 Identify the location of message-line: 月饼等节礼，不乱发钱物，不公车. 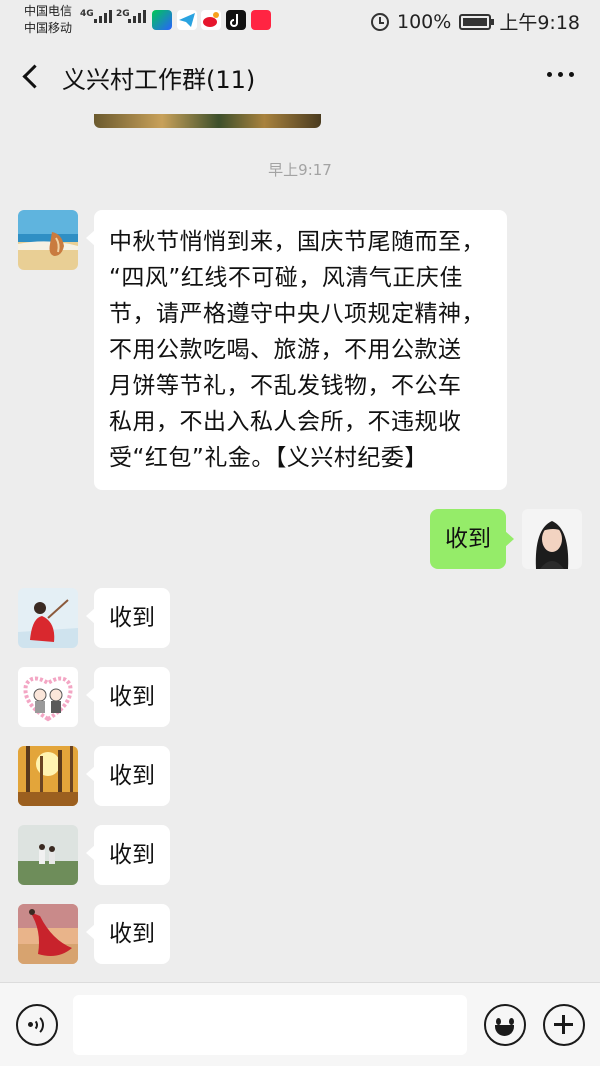
(285, 386).